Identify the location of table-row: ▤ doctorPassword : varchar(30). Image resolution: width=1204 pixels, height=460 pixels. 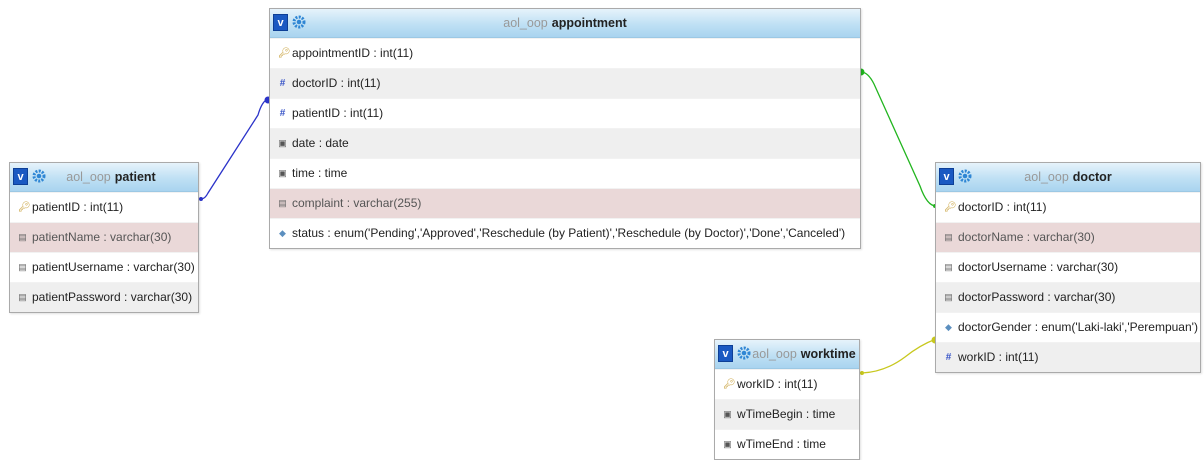
(1068, 297).